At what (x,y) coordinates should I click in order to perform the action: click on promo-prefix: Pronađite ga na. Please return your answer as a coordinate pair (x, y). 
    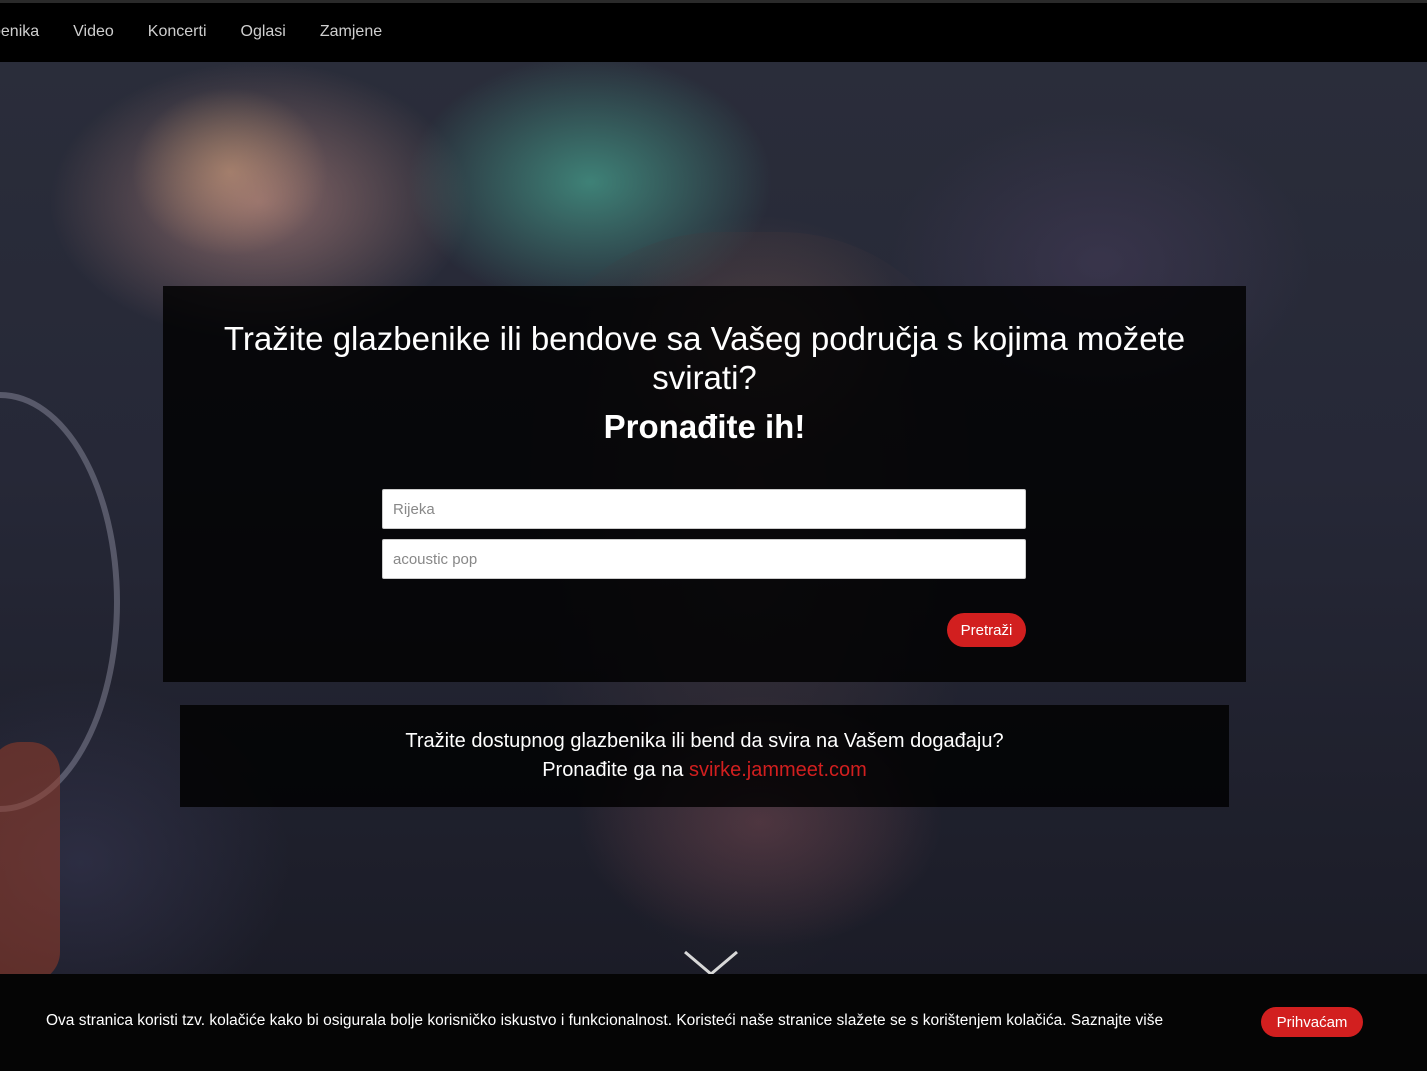
    Looking at the image, I should click on (613, 770).